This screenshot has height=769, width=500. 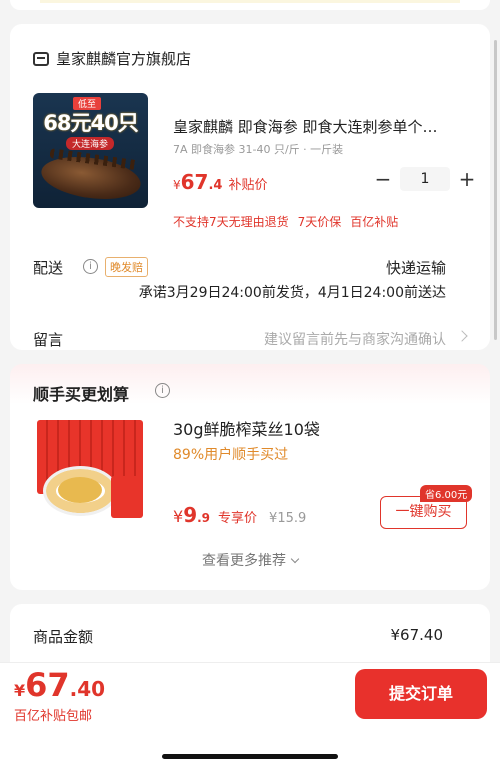 I want to click on recommend-percent: 89%用户顺手买过, so click(x=231, y=455).